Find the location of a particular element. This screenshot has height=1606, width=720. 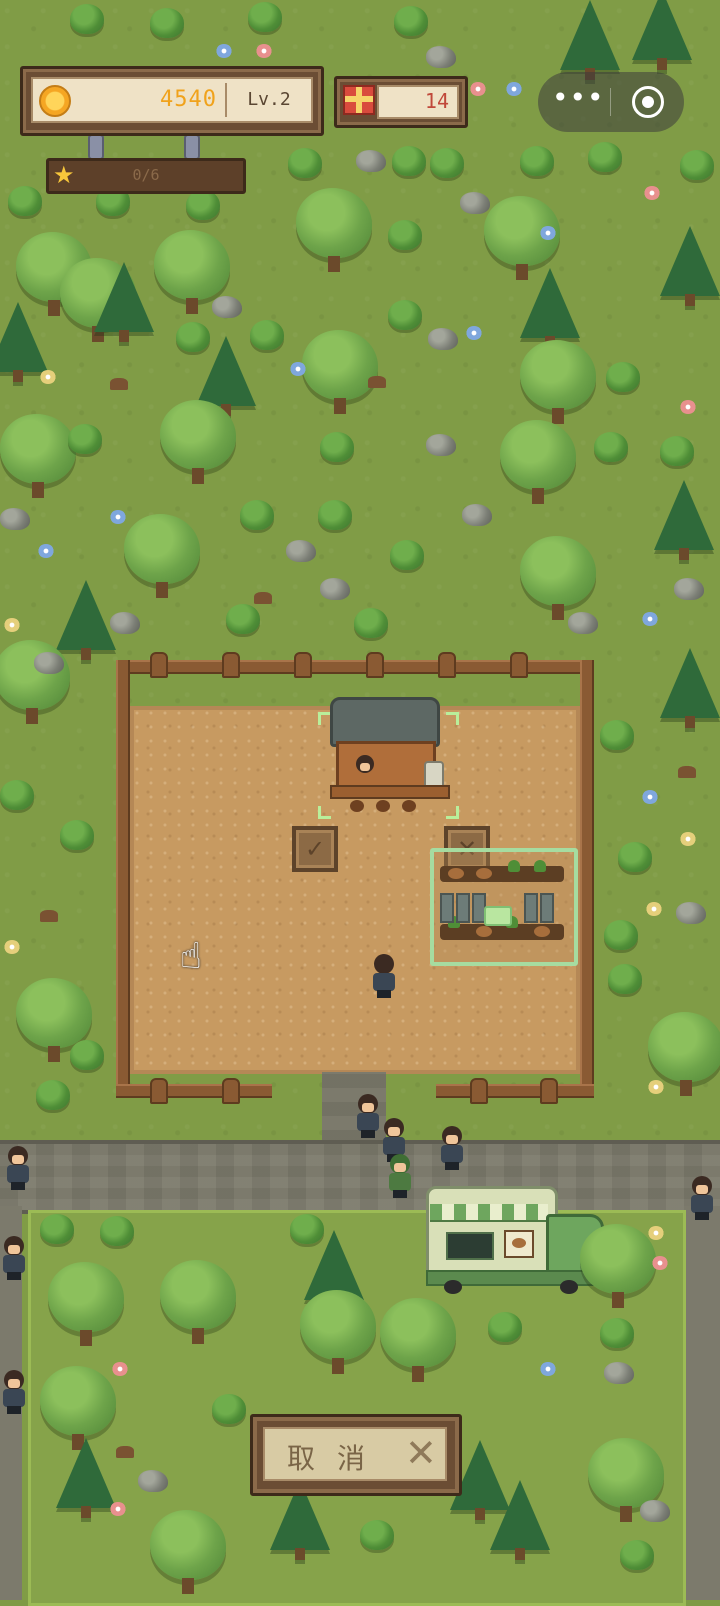

shop-stand is located at coordinates (391, 754).